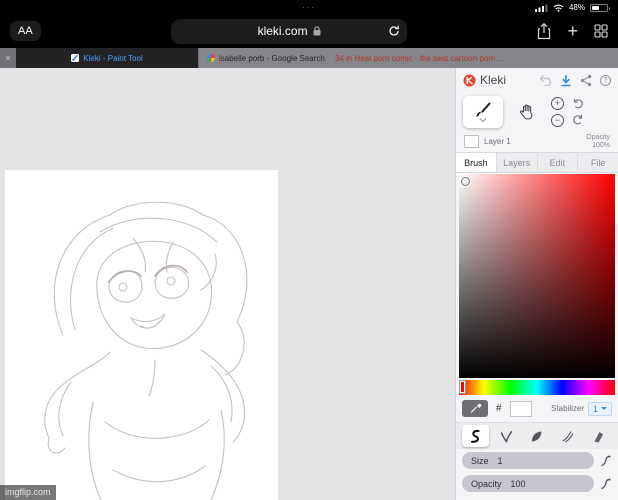  What do you see at coordinates (537, 80) in the screenshot?
I see `panel-header: Kleki ?` at bounding box center [537, 80].